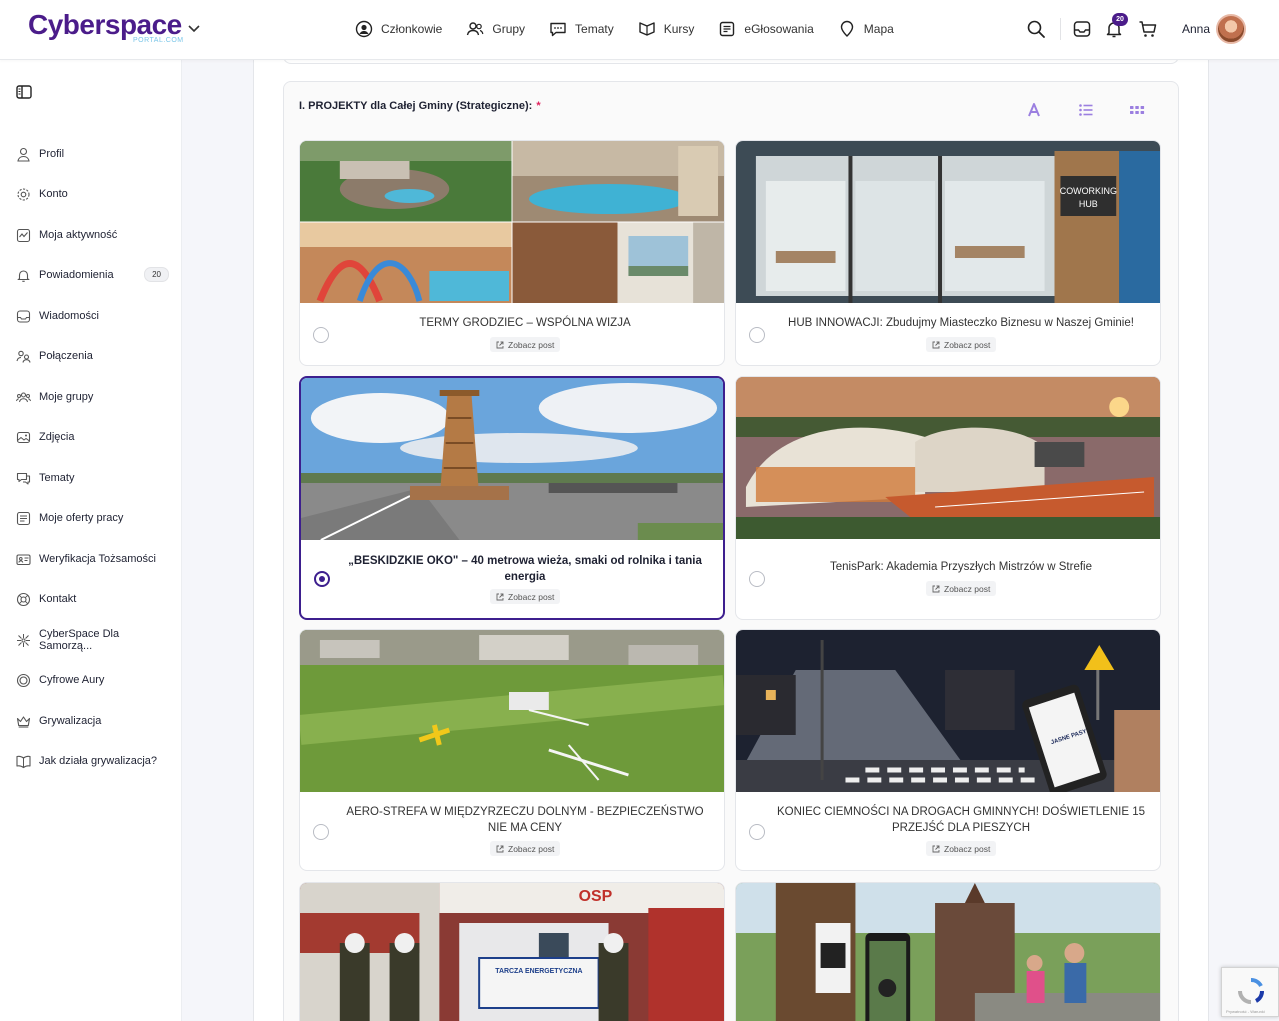 This screenshot has width=1279, height=1021. Describe the element at coordinates (156, 274) in the screenshot. I see `notification-count-badge: 20` at that location.